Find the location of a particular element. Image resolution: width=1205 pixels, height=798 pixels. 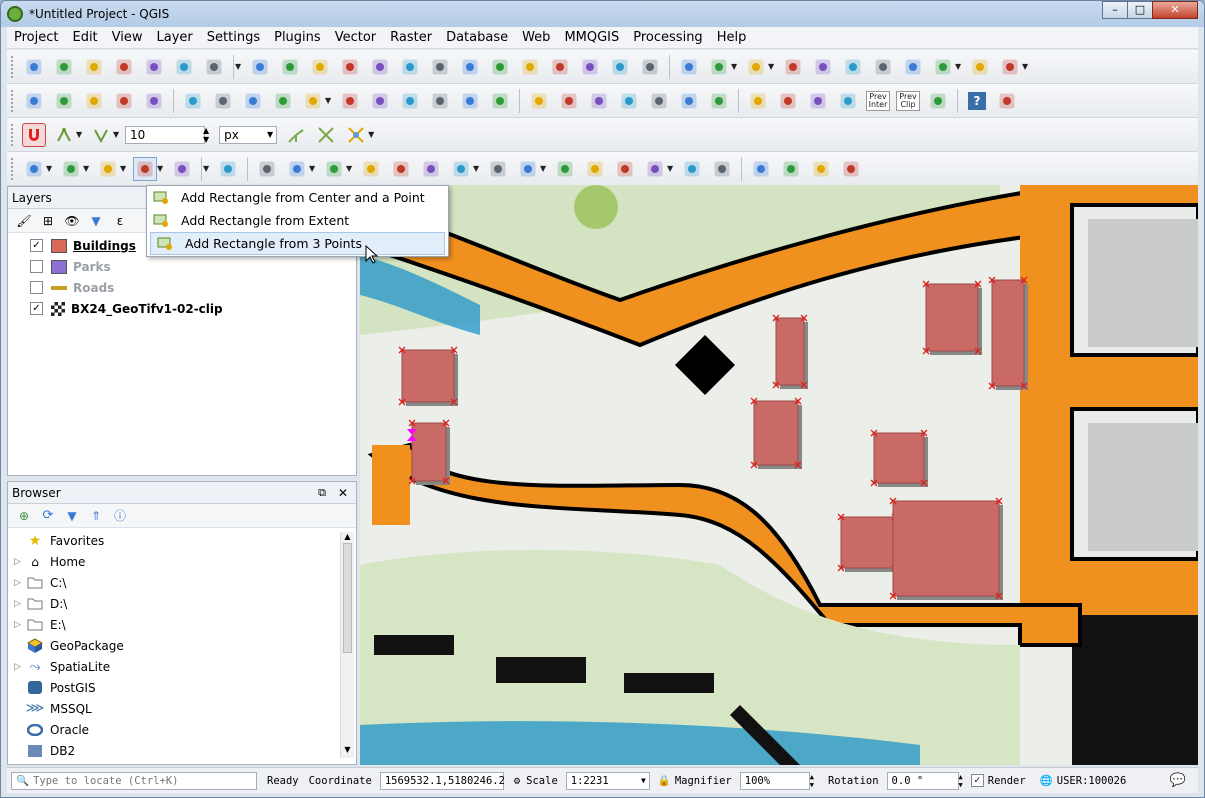

menu-web: Web is located at coordinates (536, 38).